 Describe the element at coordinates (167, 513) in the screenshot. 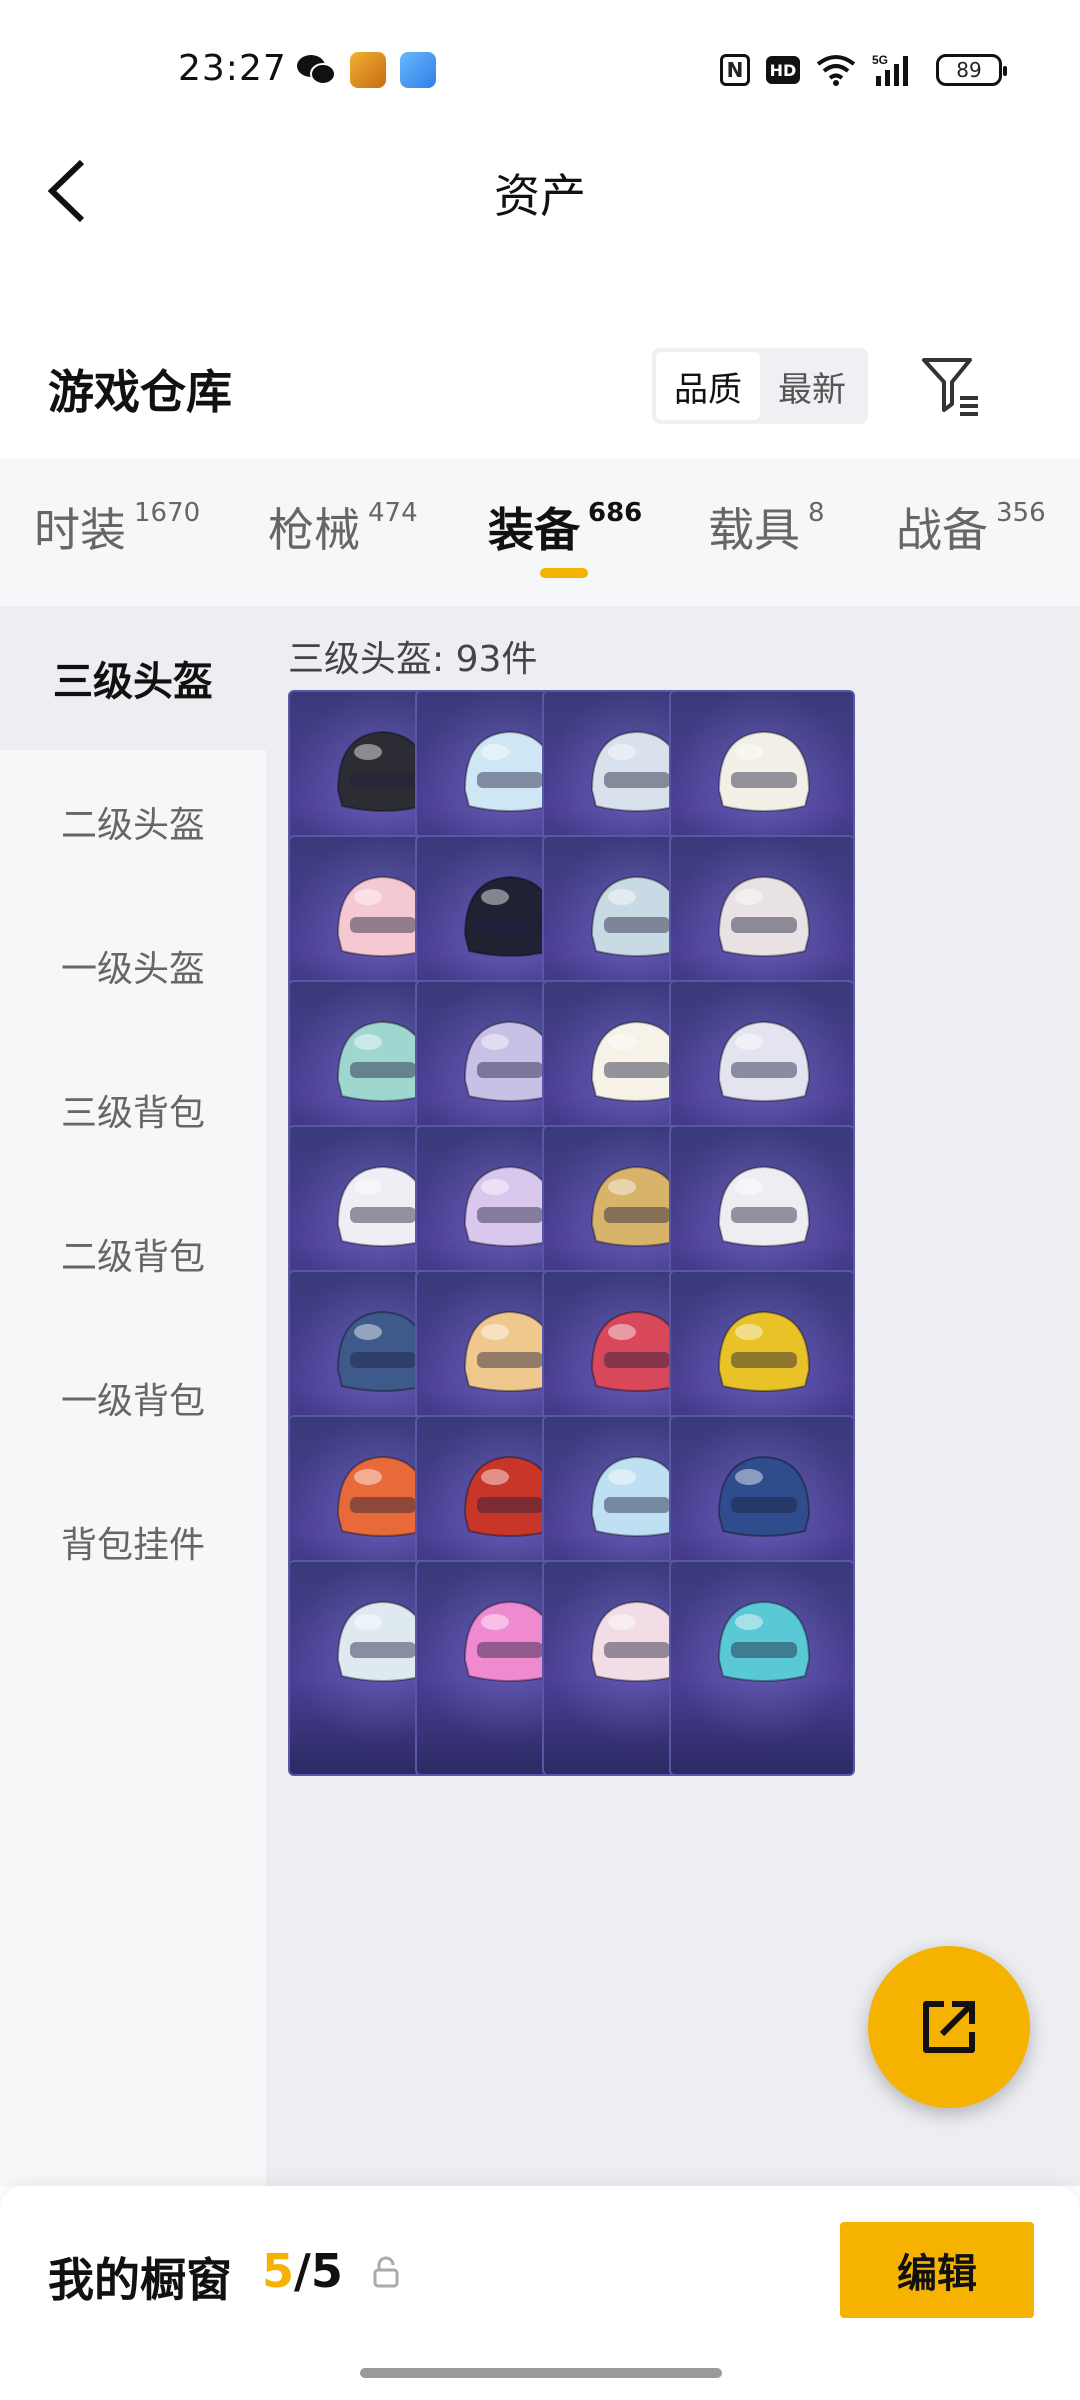

I see `tab-count: 1670` at that location.